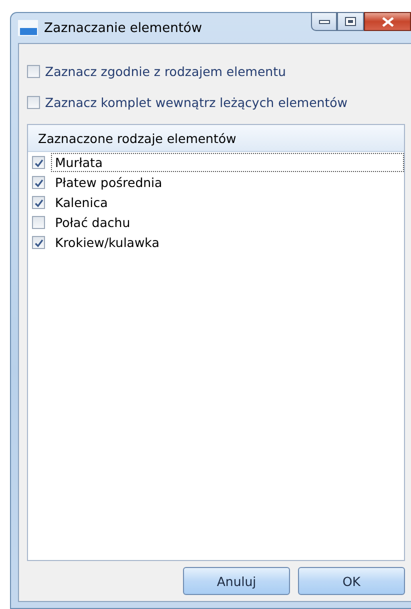 The height and width of the screenshot is (609, 411). I want to click on minimize-button, so click(324, 21).